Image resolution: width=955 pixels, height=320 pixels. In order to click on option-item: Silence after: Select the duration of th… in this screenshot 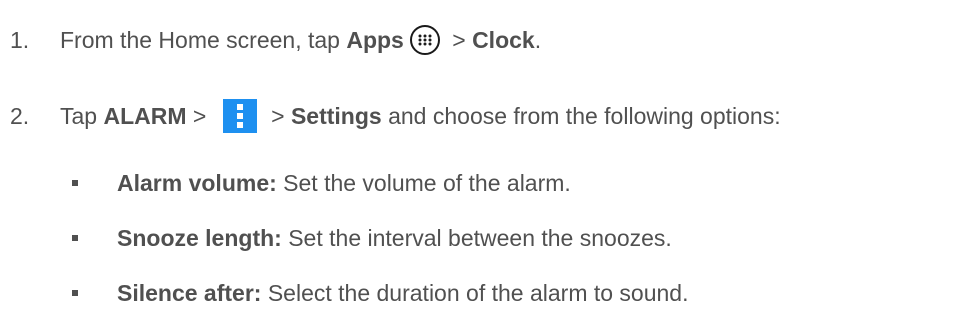, I will do `click(477, 293)`.